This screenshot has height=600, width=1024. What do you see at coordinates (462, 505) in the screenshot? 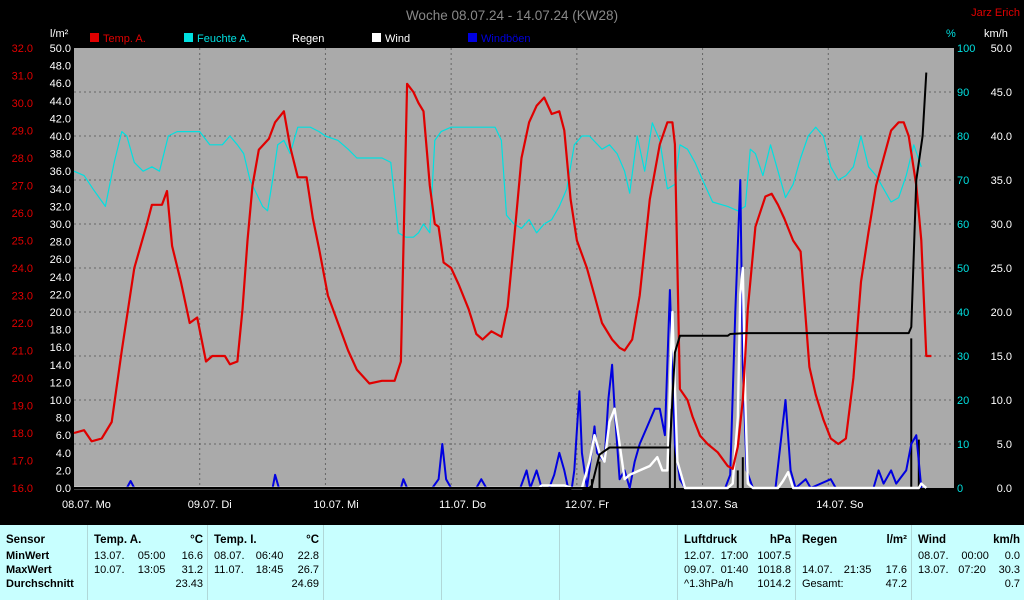
I see `x-tick-label: 11.07. Do` at bounding box center [462, 505].